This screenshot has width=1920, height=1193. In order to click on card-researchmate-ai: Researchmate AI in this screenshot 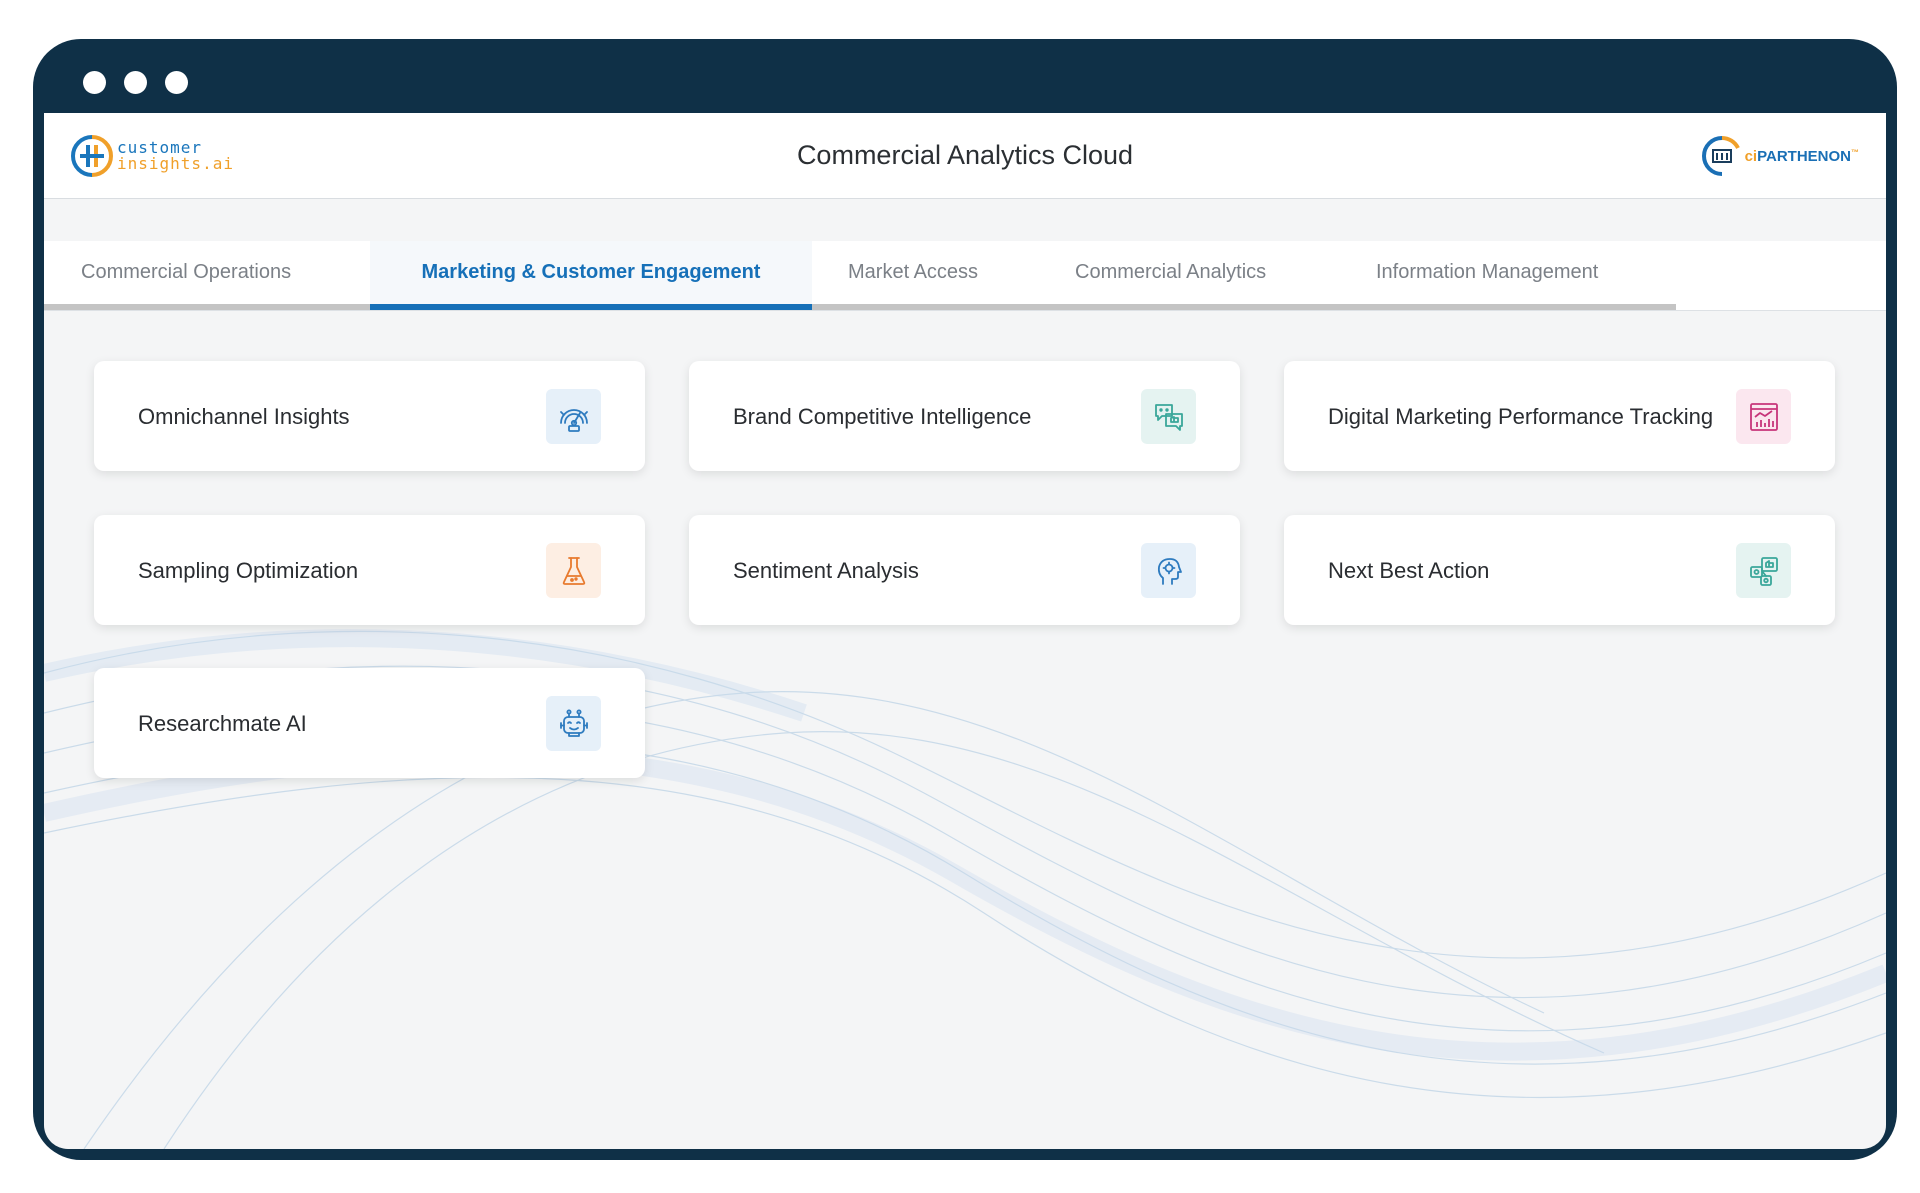, I will do `click(369, 723)`.